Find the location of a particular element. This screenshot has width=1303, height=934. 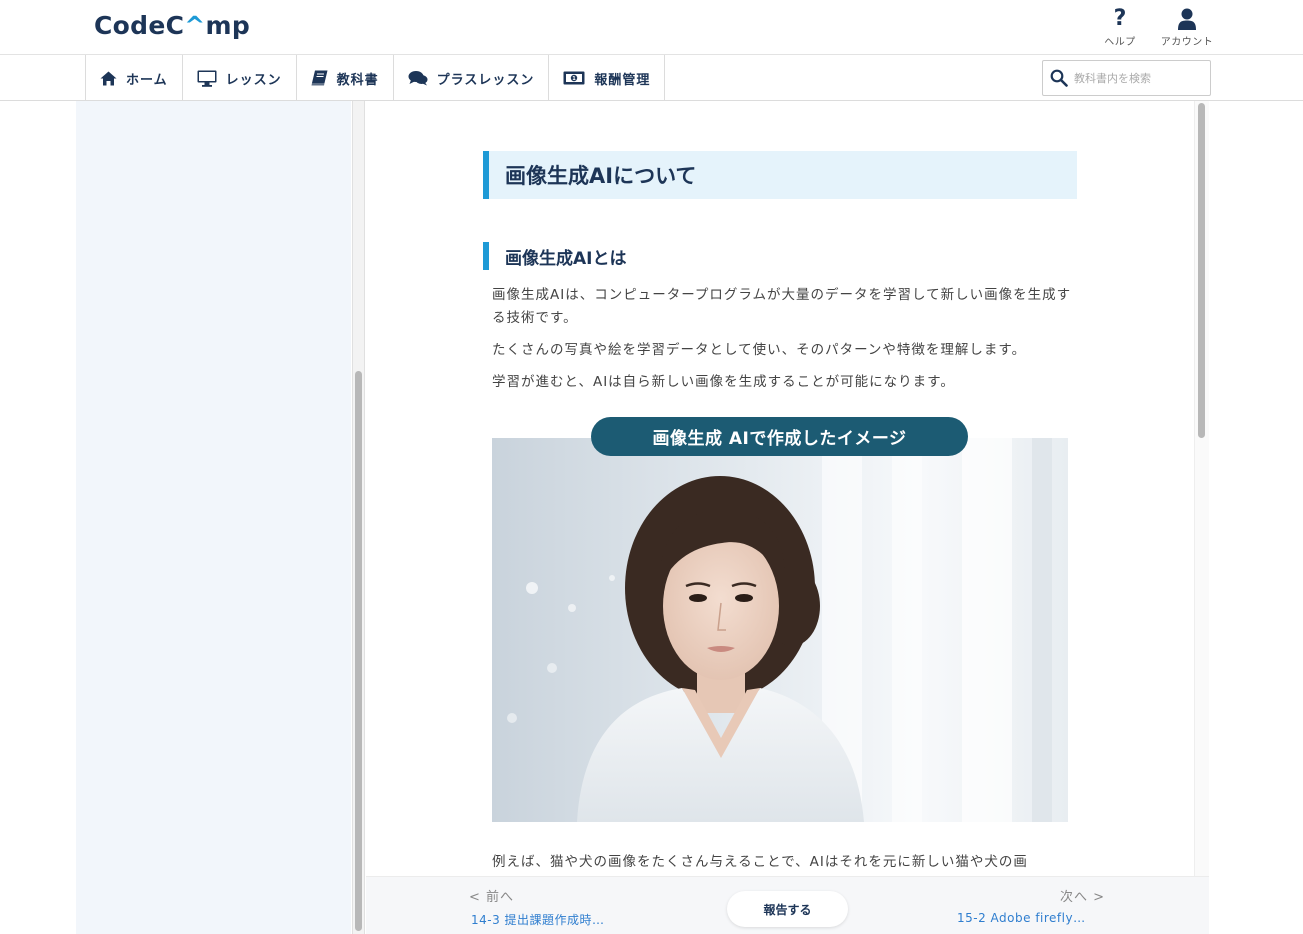

user-icon is located at coordinates (1187, 19).